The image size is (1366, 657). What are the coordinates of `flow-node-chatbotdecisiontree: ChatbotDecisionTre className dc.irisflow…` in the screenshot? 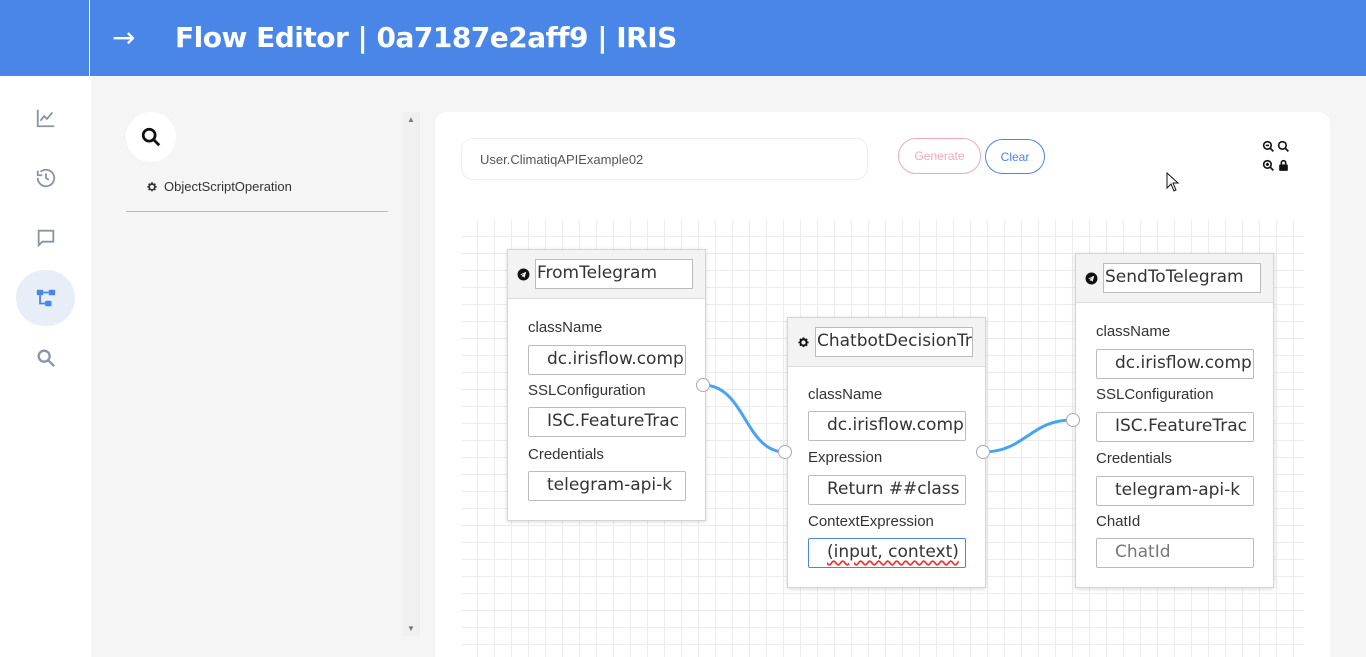 It's located at (886, 452).